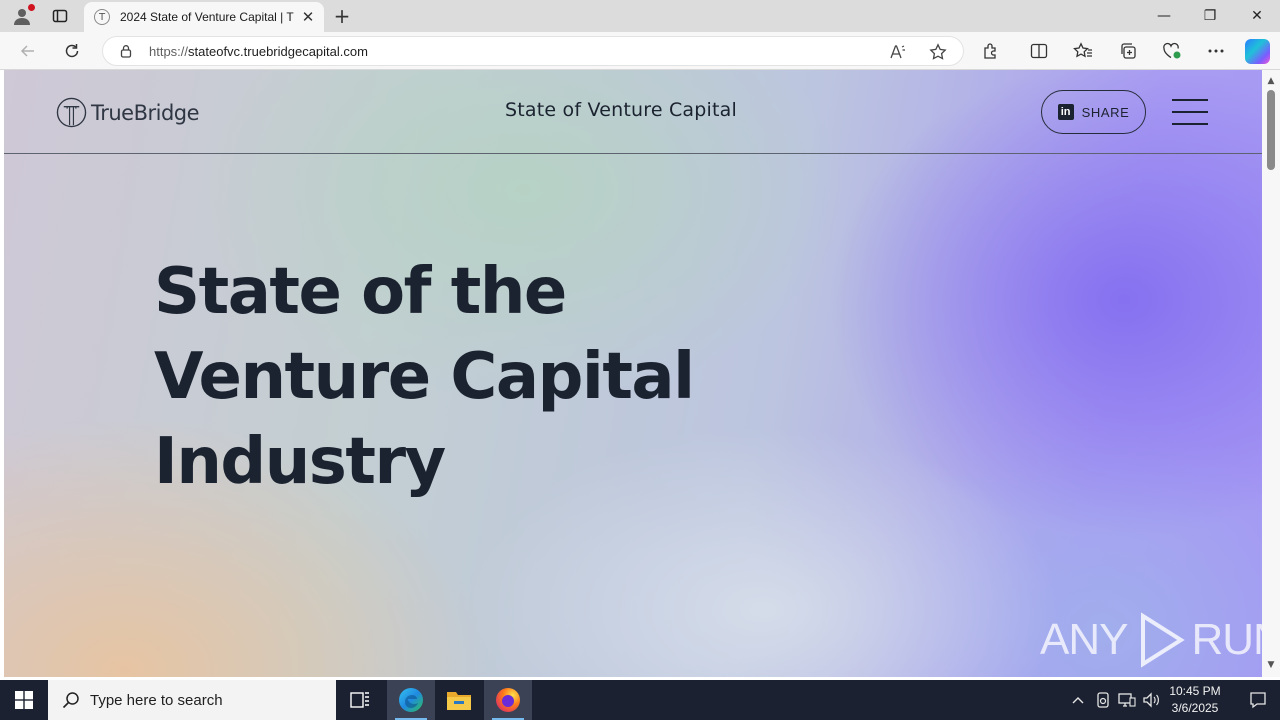  Describe the element at coordinates (1078, 700) in the screenshot. I see `tray-overflow-chevron-icon` at that location.